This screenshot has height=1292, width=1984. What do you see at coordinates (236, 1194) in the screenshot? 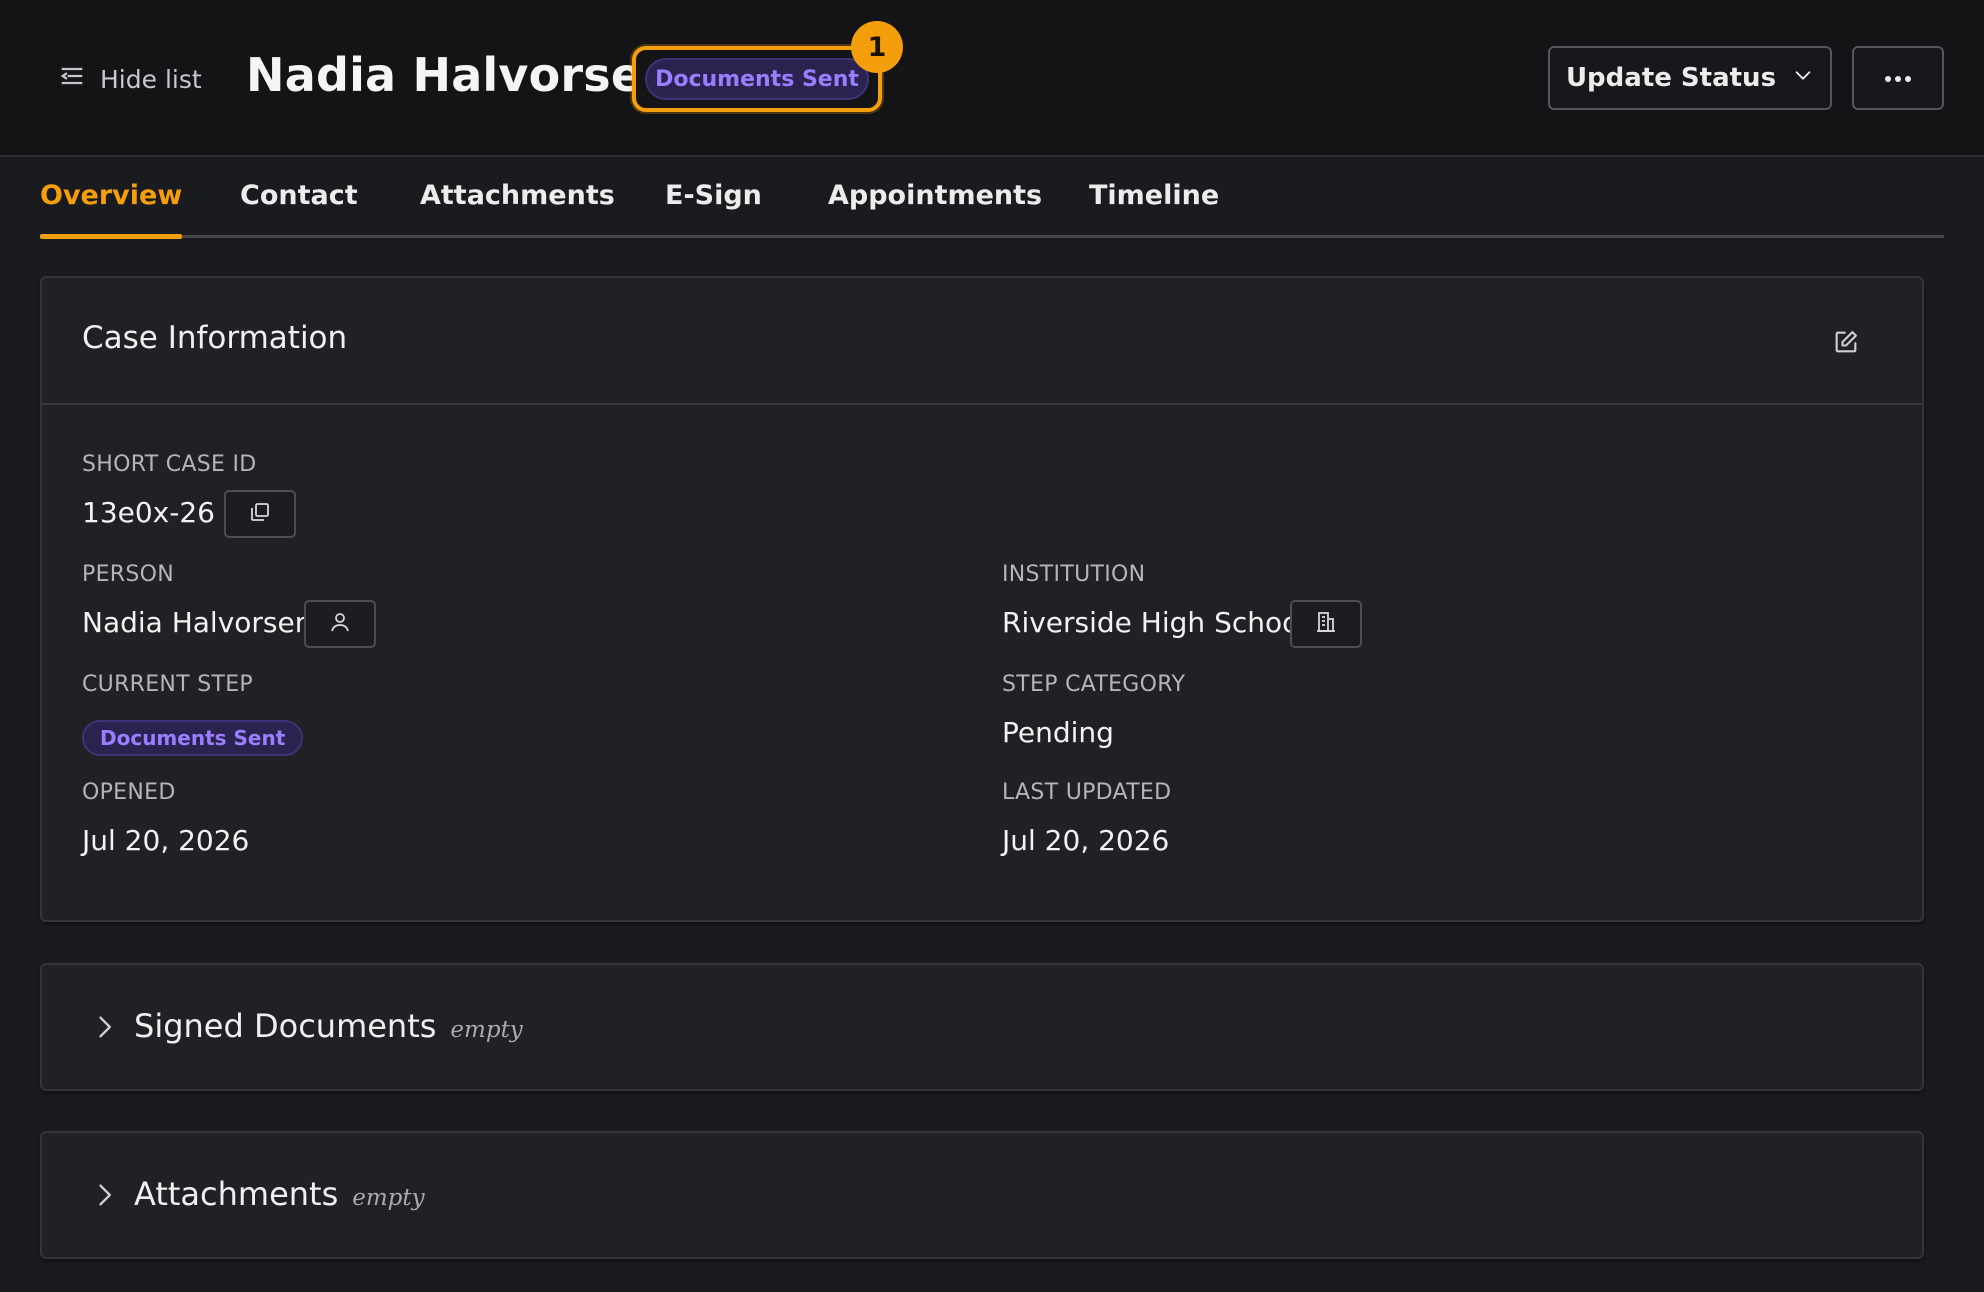
I see `attachments-label: Attachments` at bounding box center [236, 1194].